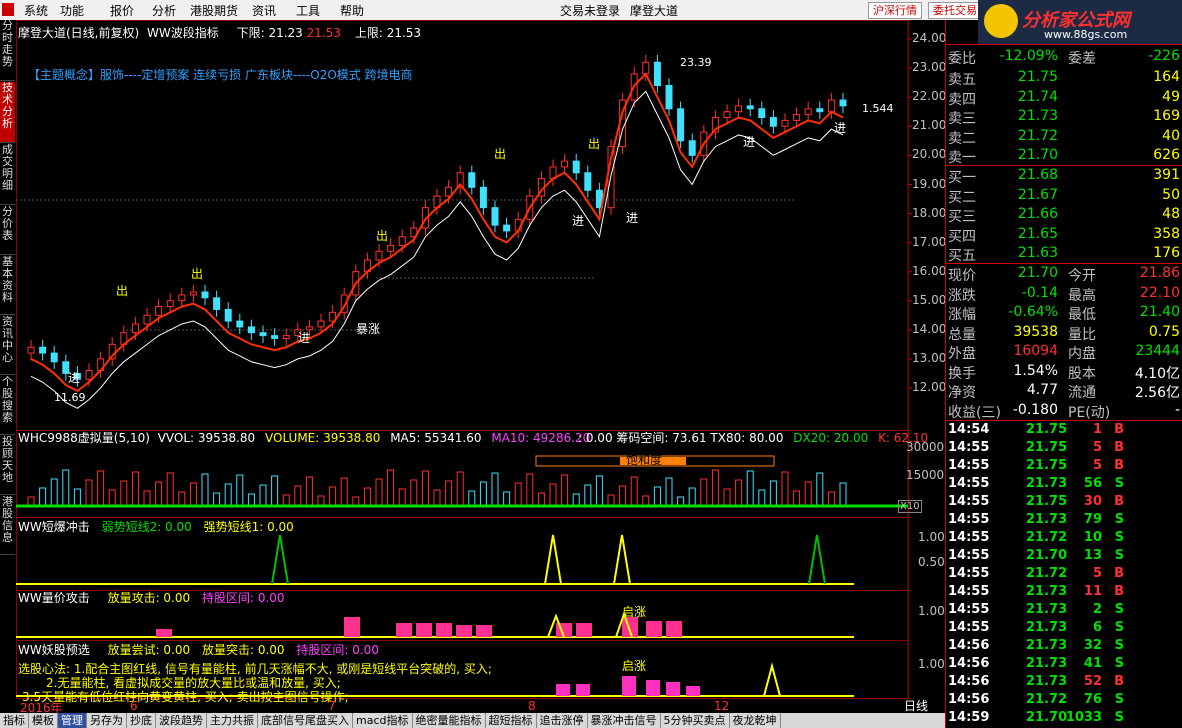  What do you see at coordinates (1037, 253) in the screenshot?
I see `quote-value: 21.63` at bounding box center [1037, 253].